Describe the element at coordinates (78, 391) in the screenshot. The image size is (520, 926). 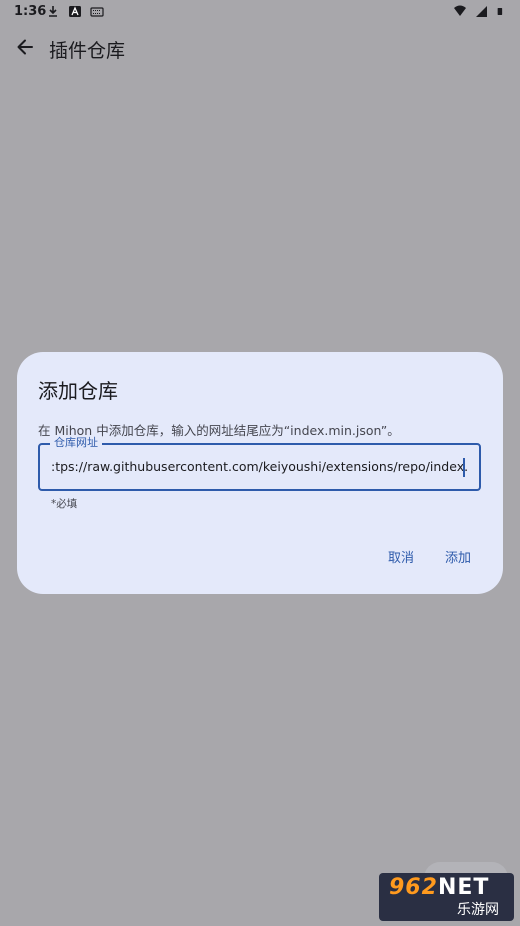
I see `dialog-title: 添加仓库` at that location.